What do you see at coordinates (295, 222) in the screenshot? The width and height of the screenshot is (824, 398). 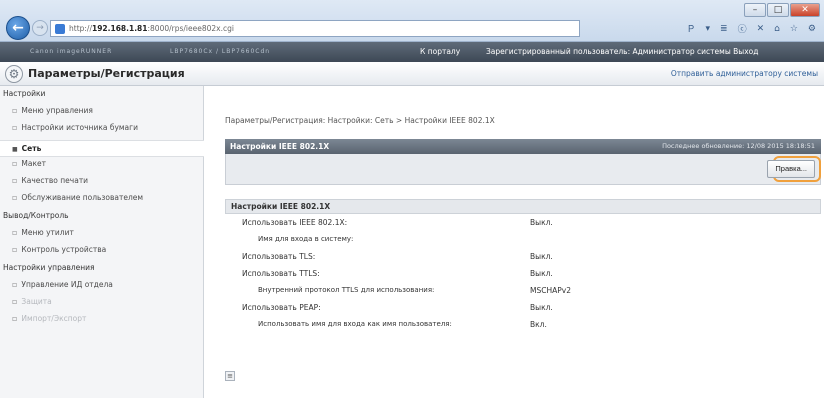 I see `setting-label: Использовать IEEE 802.1X:` at bounding box center [295, 222].